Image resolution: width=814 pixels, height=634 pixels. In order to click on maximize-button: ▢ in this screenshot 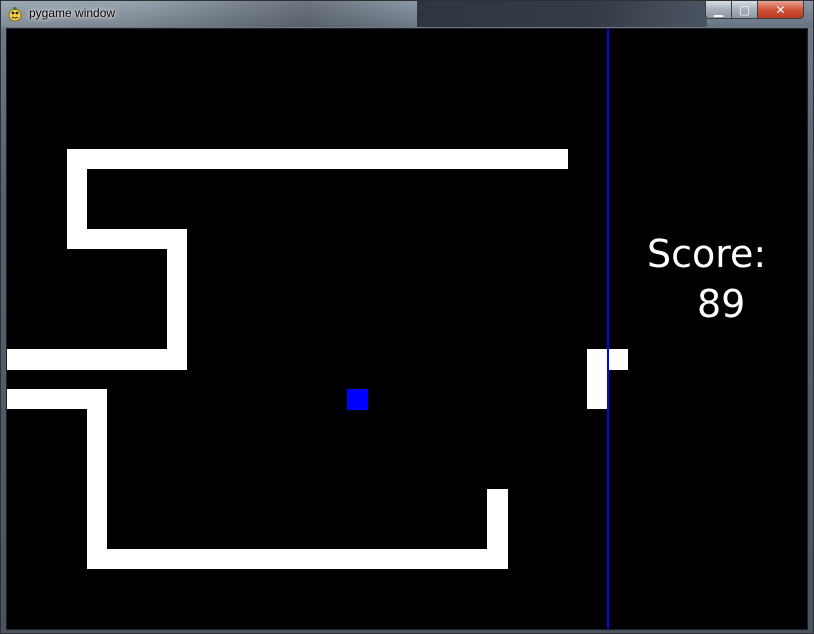, I will do `click(745, 10)`.